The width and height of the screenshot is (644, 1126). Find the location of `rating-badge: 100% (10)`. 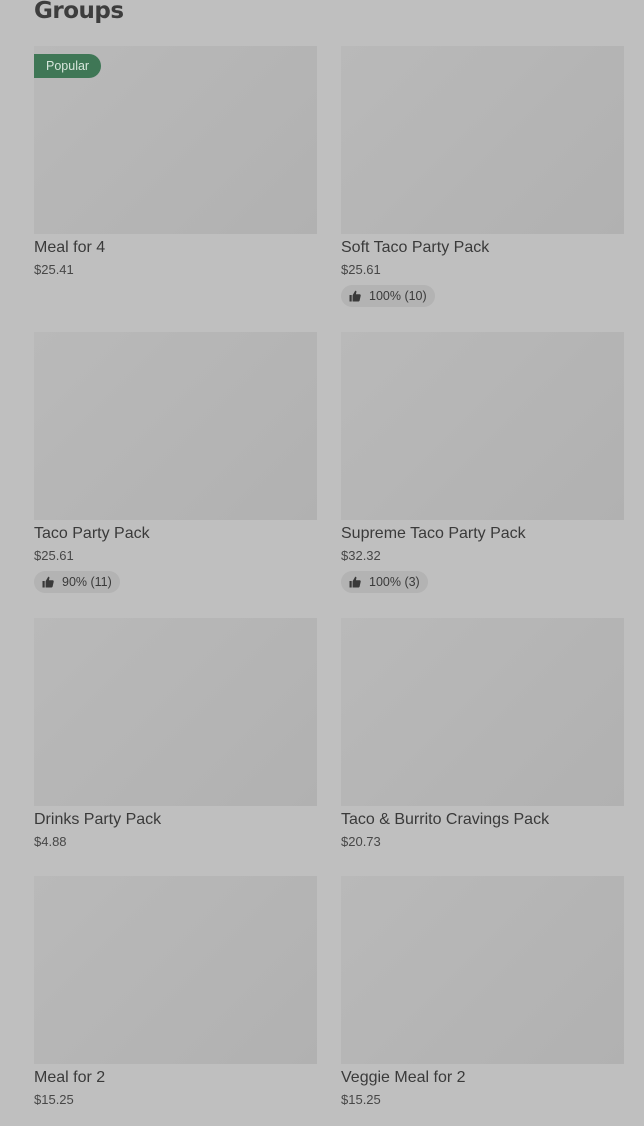

rating-badge: 100% (10) is located at coordinates (388, 296).